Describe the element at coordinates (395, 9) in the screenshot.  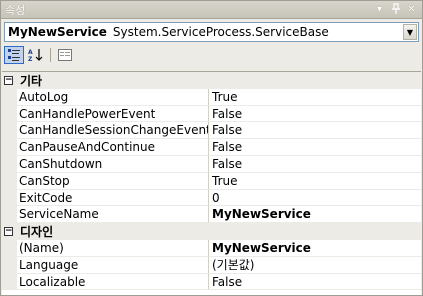
I see `pin-icon` at that location.